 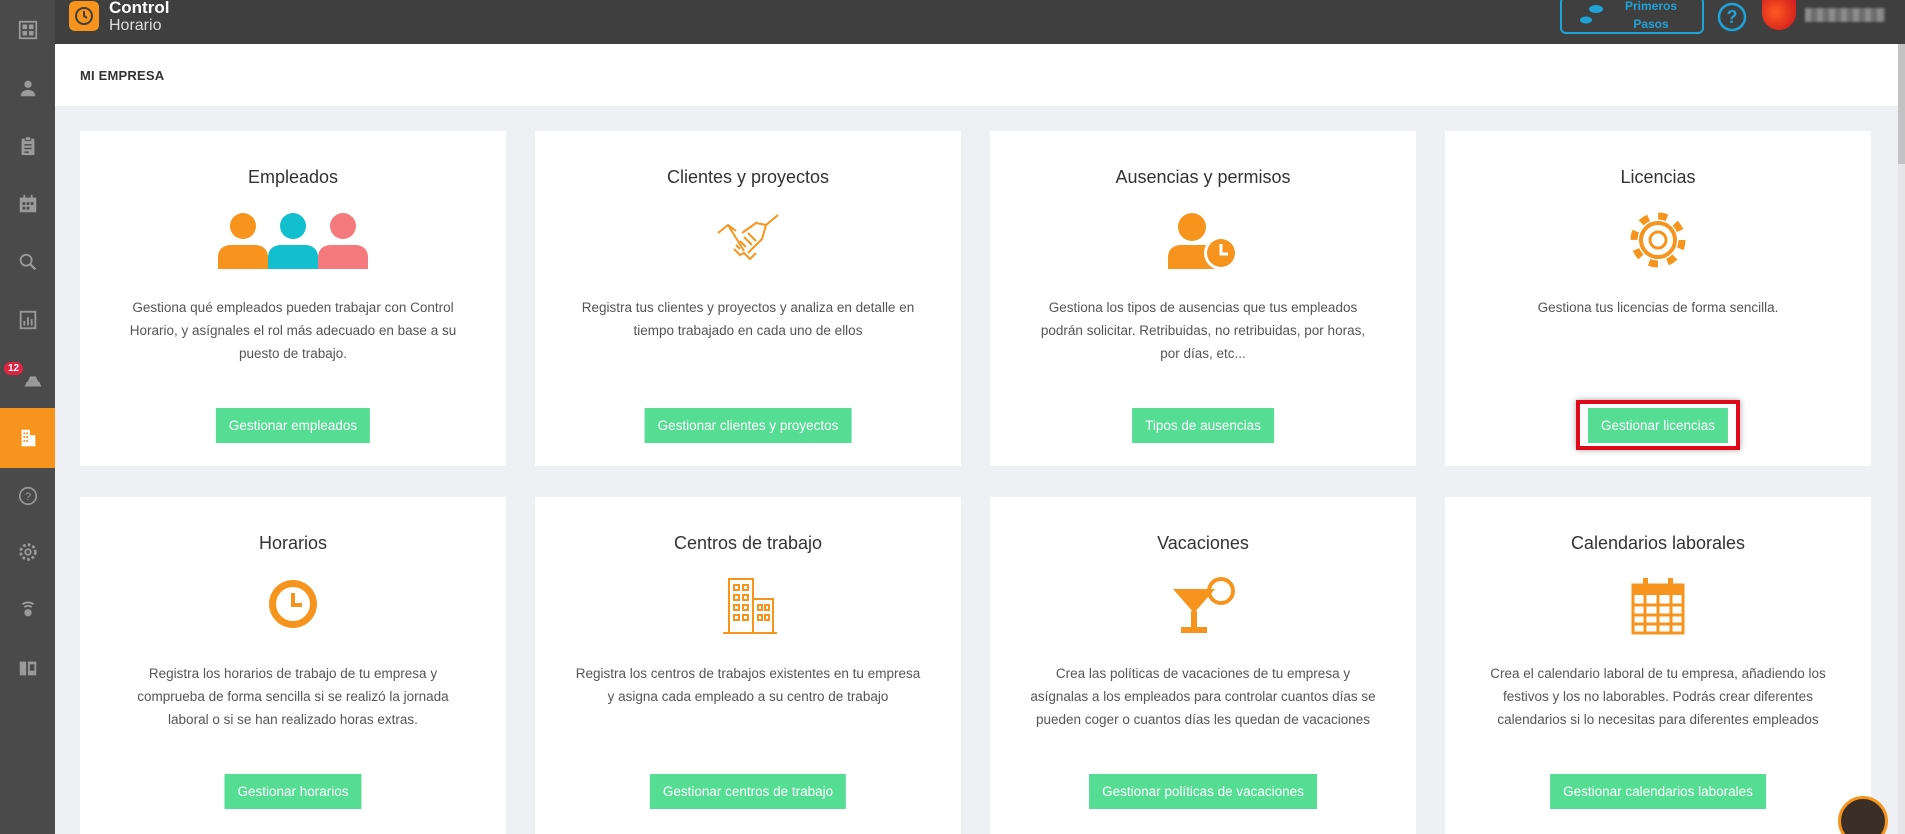 What do you see at coordinates (1845, 15) in the screenshot?
I see `username-redacted` at bounding box center [1845, 15].